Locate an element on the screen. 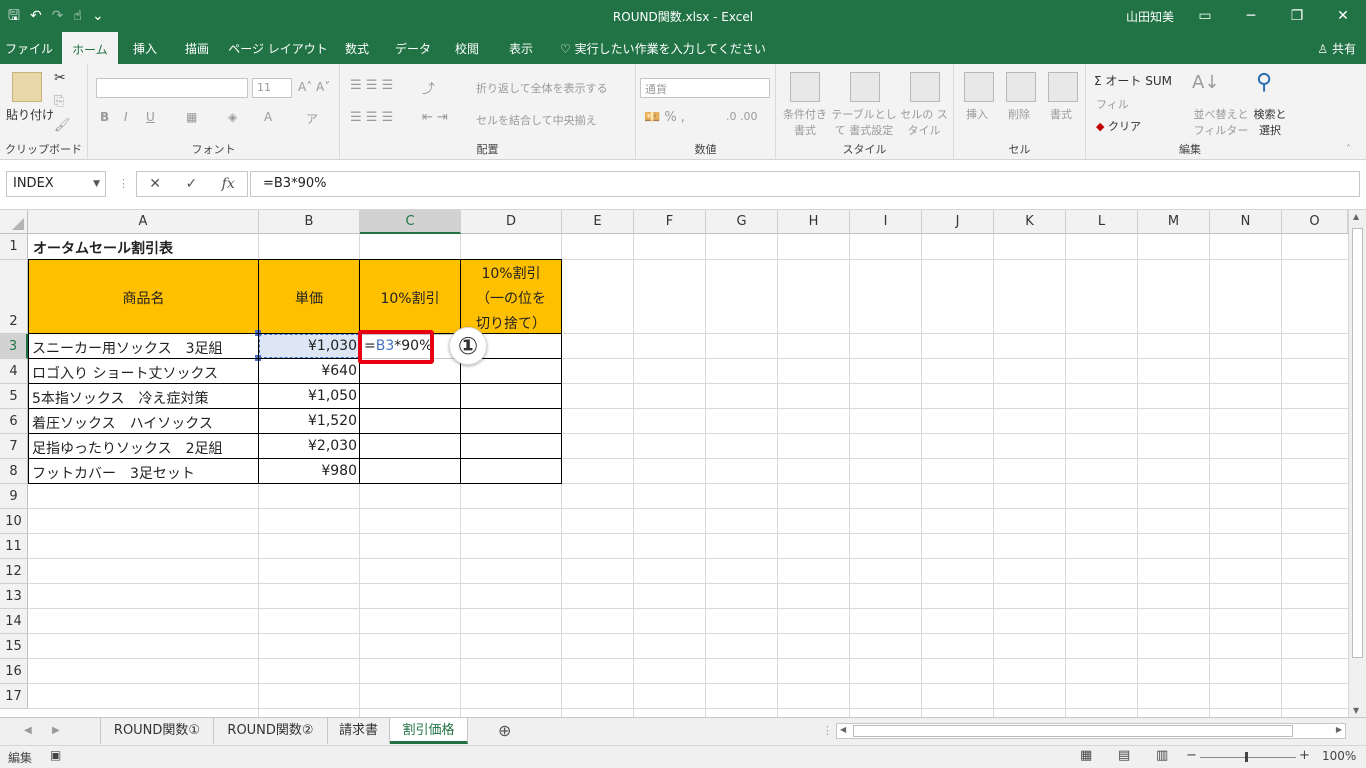 Image resolution: width=1366 pixels, height=768 pixels. cell-styles-button: セルの スタイル is located at coordinates (924, 122).